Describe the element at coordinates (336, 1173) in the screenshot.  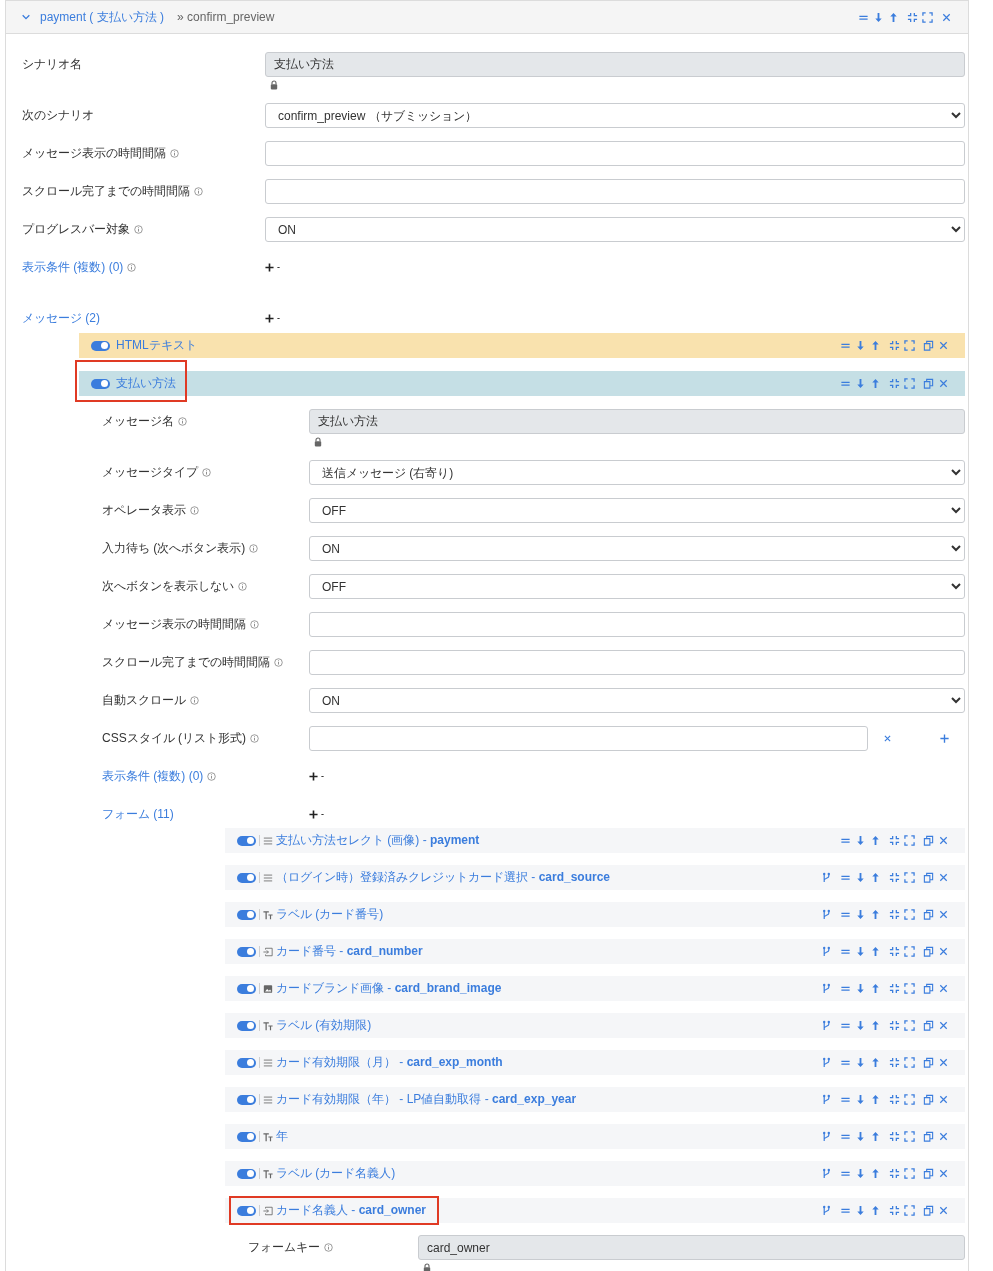
I see `form-title: ラベル (カード名義人)` at that location.